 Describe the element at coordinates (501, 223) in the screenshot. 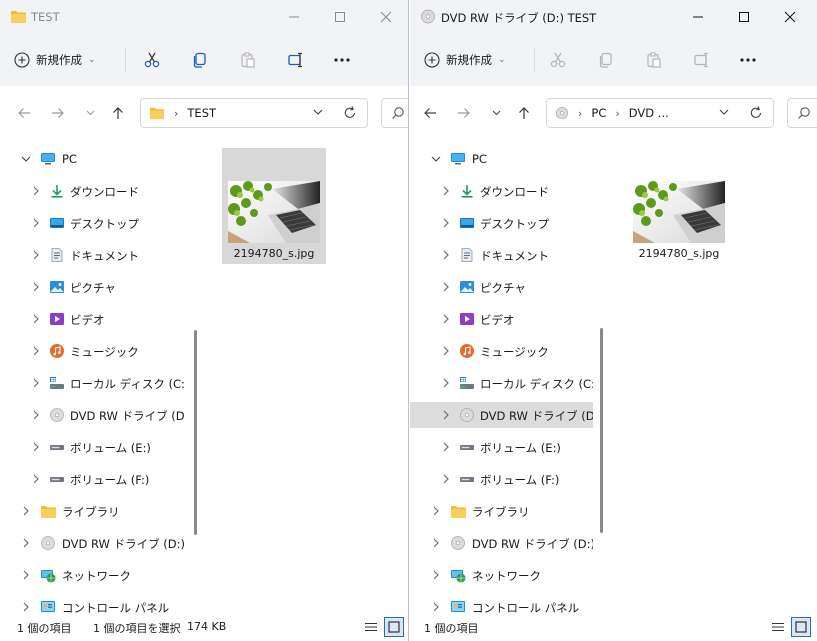

I see `nav-item: デスクトップ` at that location.